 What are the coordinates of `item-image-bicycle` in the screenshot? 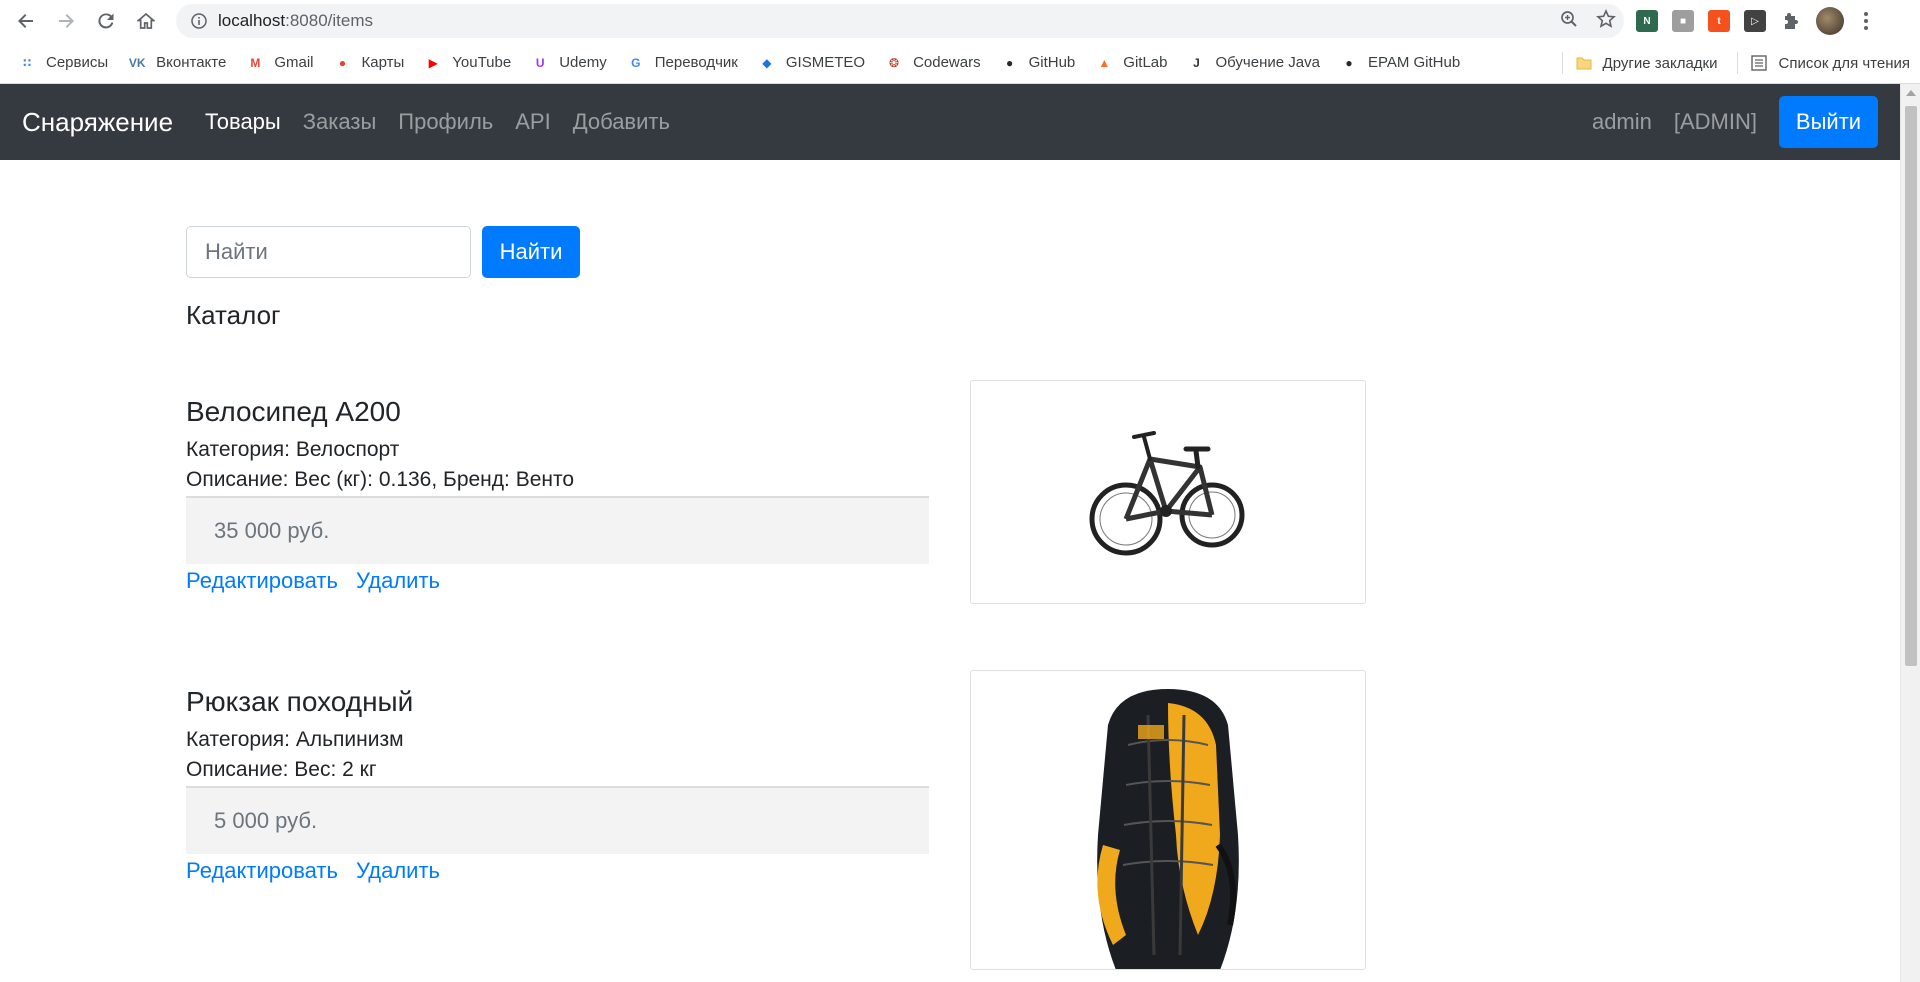 It's located at (1168, 492).